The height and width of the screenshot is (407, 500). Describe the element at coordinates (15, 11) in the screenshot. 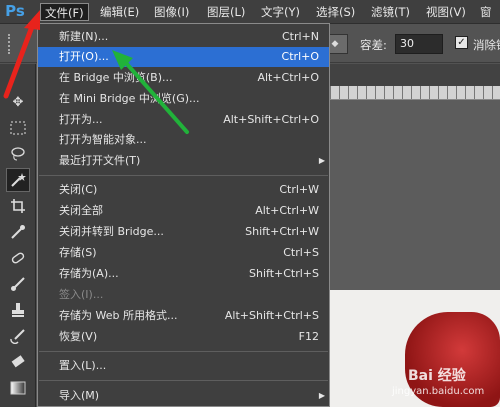

I see `photoshop-logo: Ps` at that location.